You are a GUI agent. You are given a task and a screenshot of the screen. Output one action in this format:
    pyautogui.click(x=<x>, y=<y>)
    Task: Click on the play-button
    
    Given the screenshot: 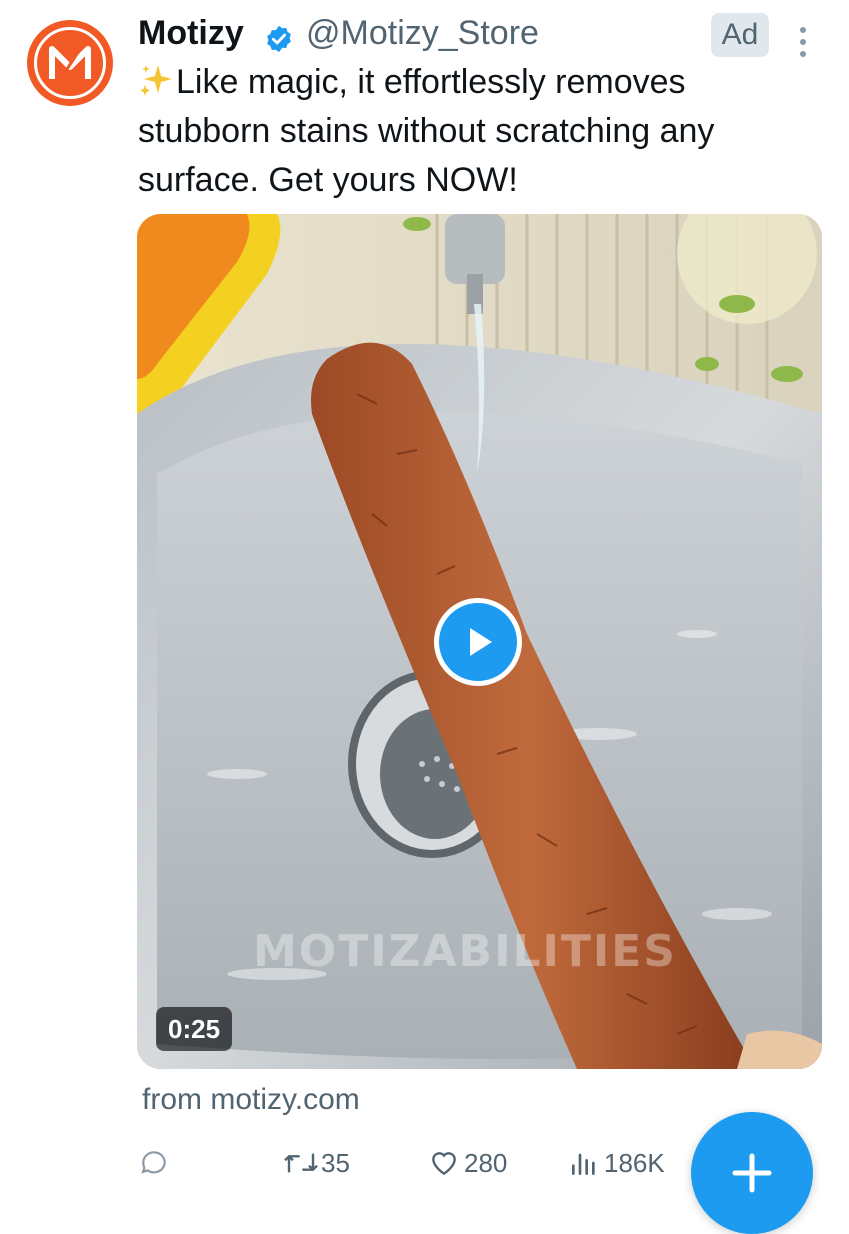 What is the action you would take?
    pyautogui.click(x=478, y=642)
    